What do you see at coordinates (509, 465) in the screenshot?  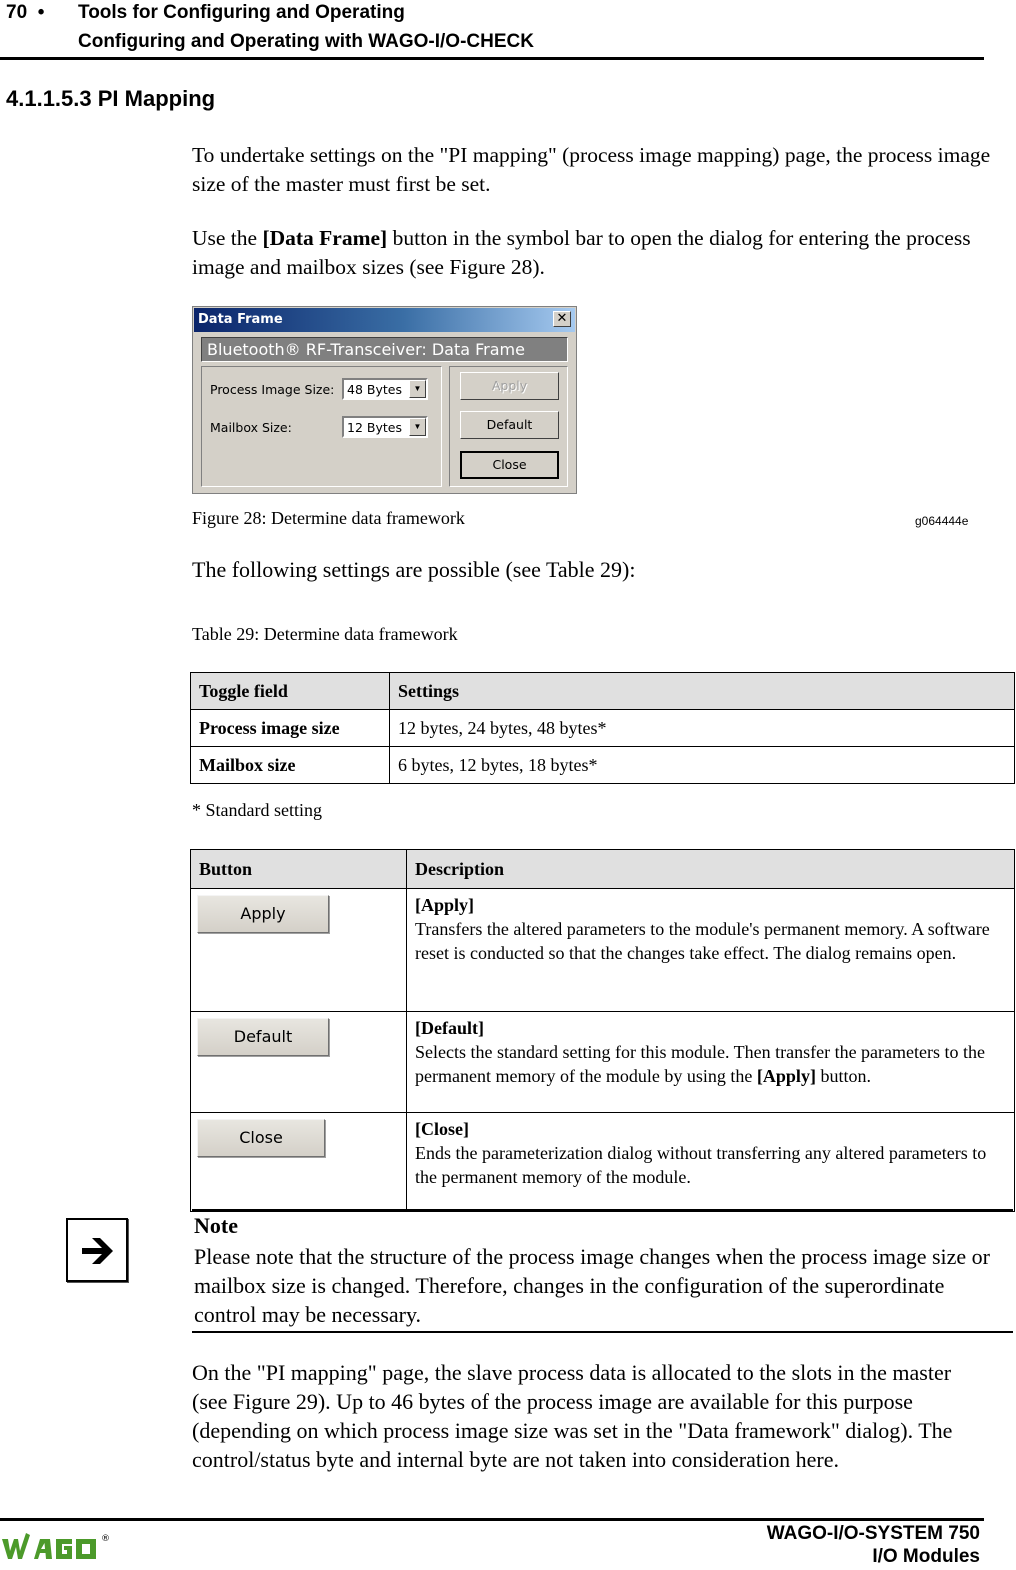 I see `close-button: Close` at bounding box center [509, 465].